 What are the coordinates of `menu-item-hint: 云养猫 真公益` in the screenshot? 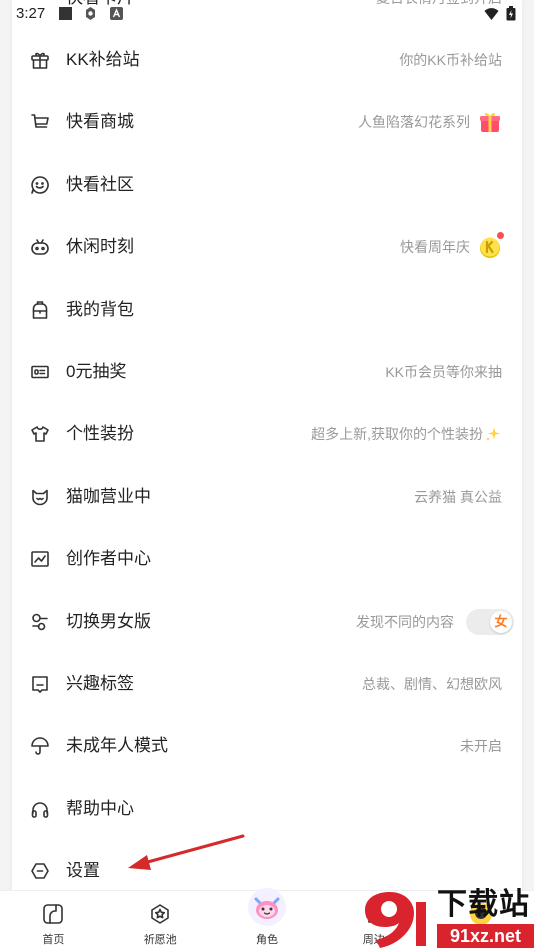 It's located at (458, 497).